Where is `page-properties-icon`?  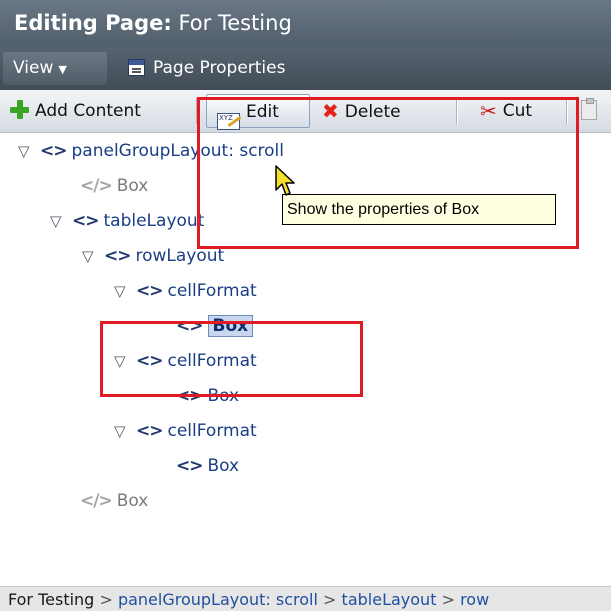 page-properties-icon is located at coordinates (136, 67).